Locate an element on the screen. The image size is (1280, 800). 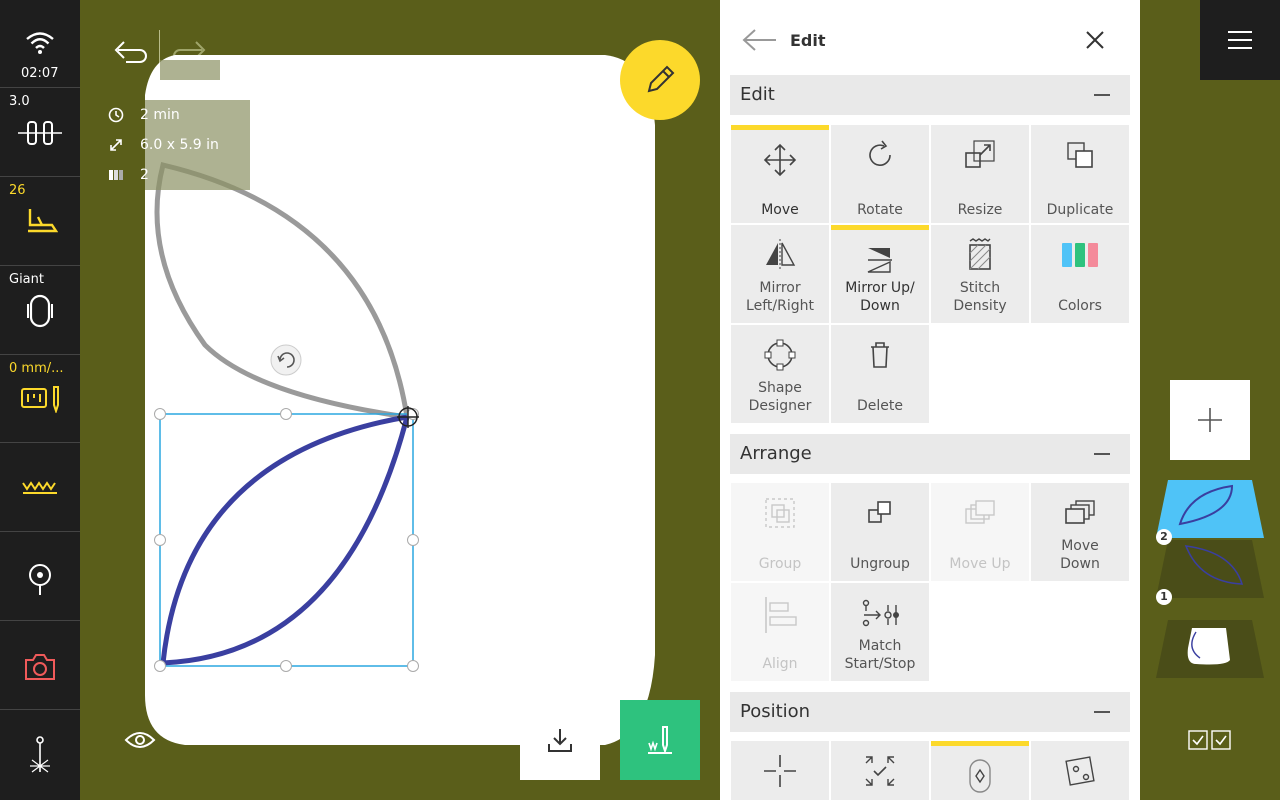
info-size: 6.0 x 5.9 in is located at coordinates (179, 145).